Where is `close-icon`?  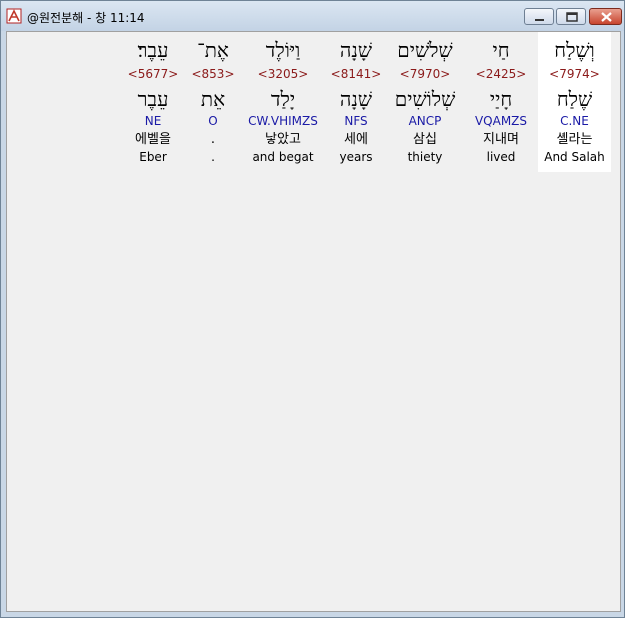
close-icon is located at coordinates (606, 17).